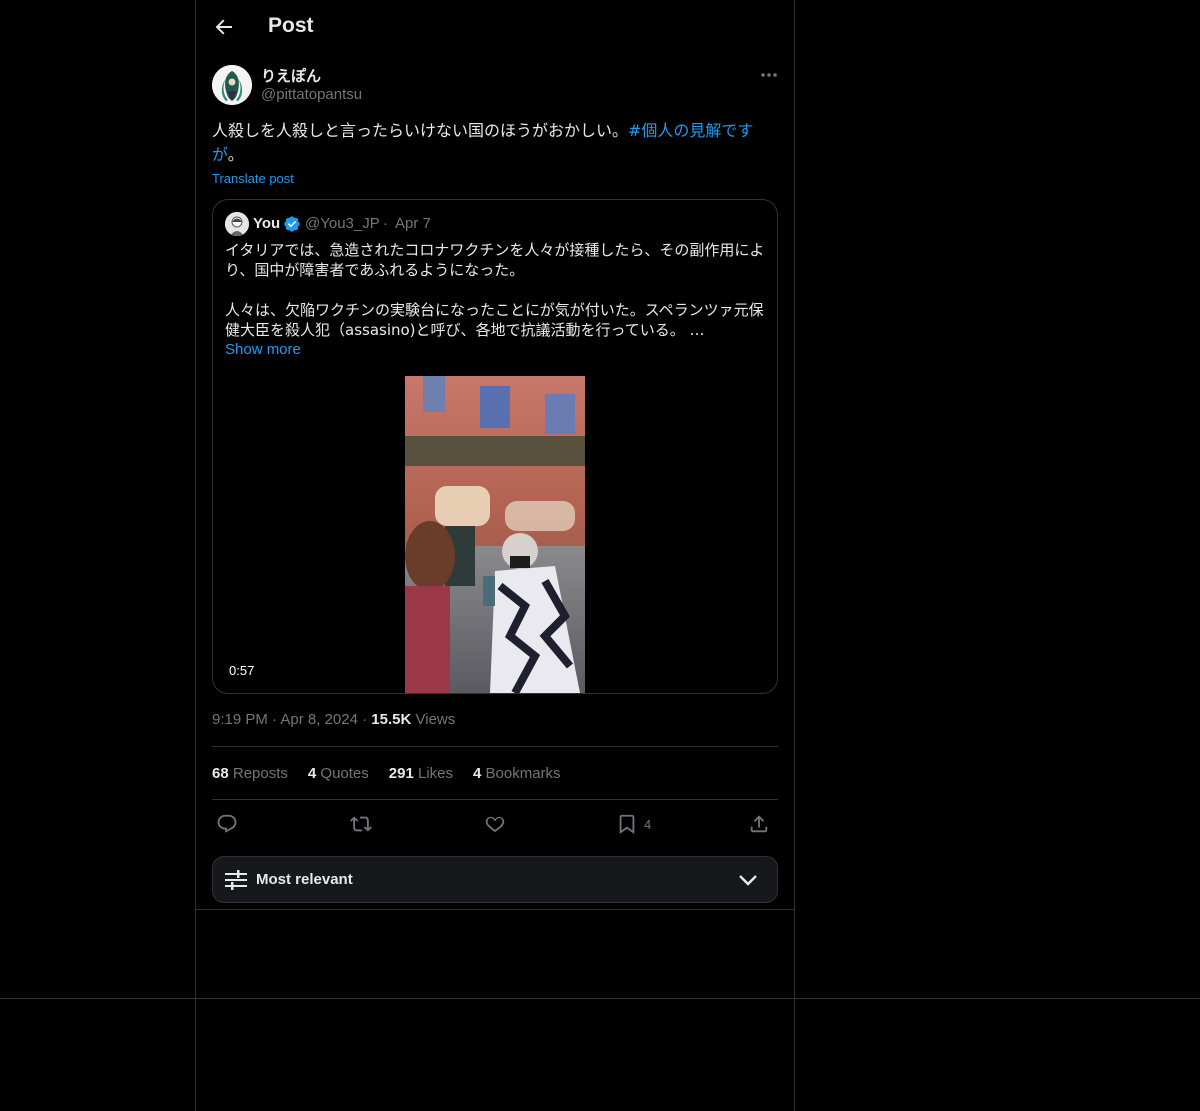  I want to click on avatar-image, so click(232, 85).